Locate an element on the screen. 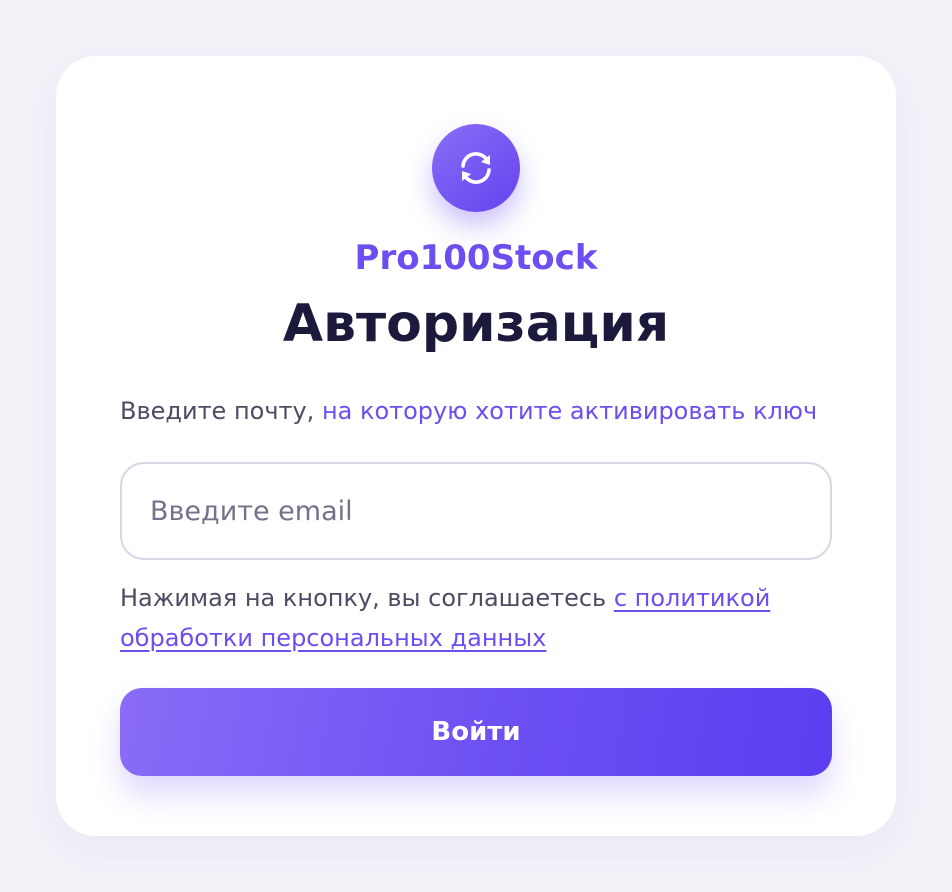  instruction-text-plain: Введите почту, is located at coordinates (221, 411).